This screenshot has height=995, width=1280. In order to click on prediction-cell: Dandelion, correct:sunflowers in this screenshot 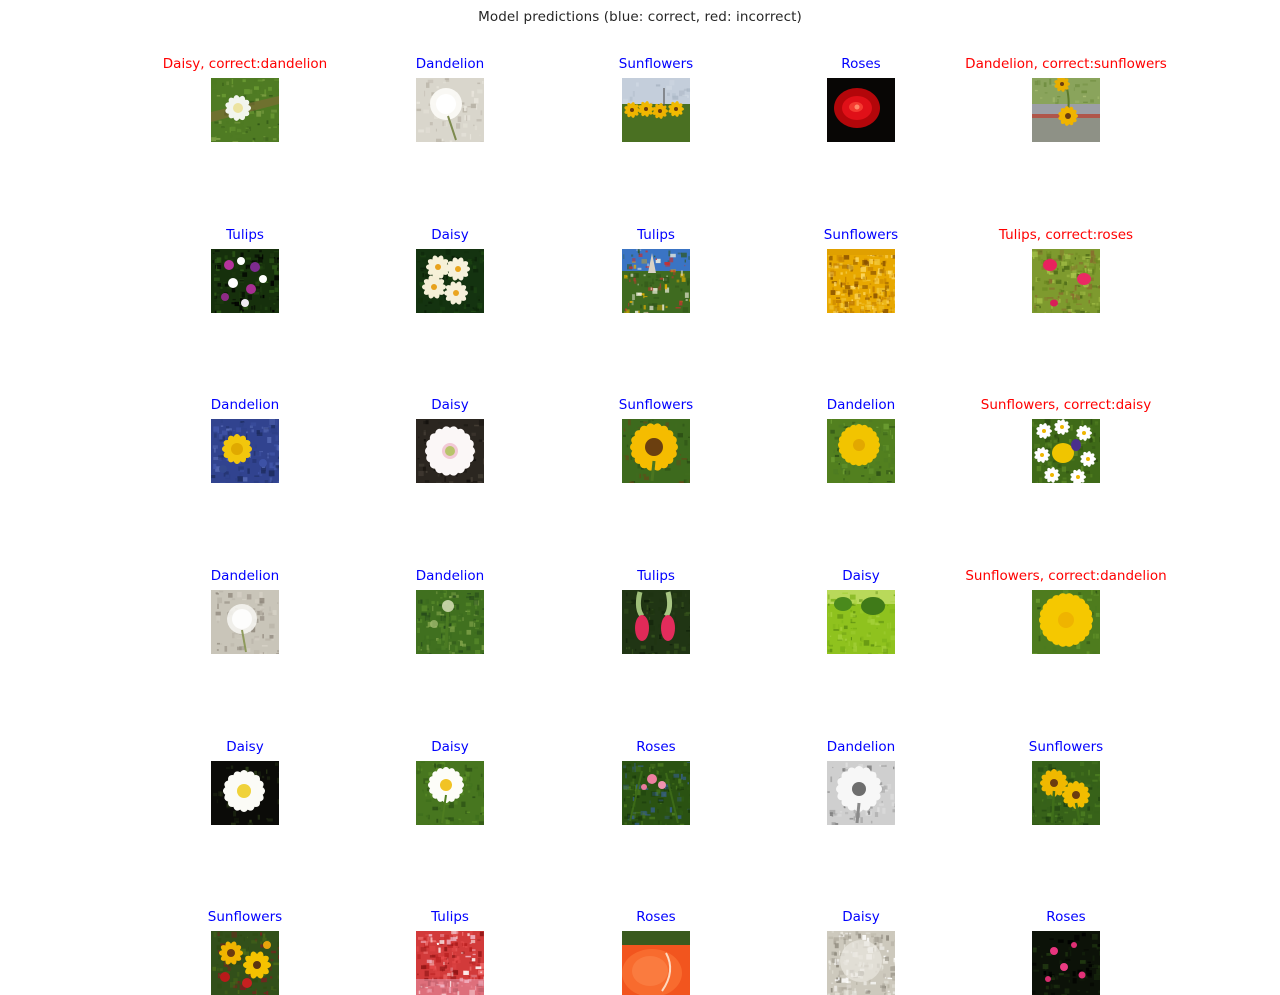, I will do `click(1066, 98)`.